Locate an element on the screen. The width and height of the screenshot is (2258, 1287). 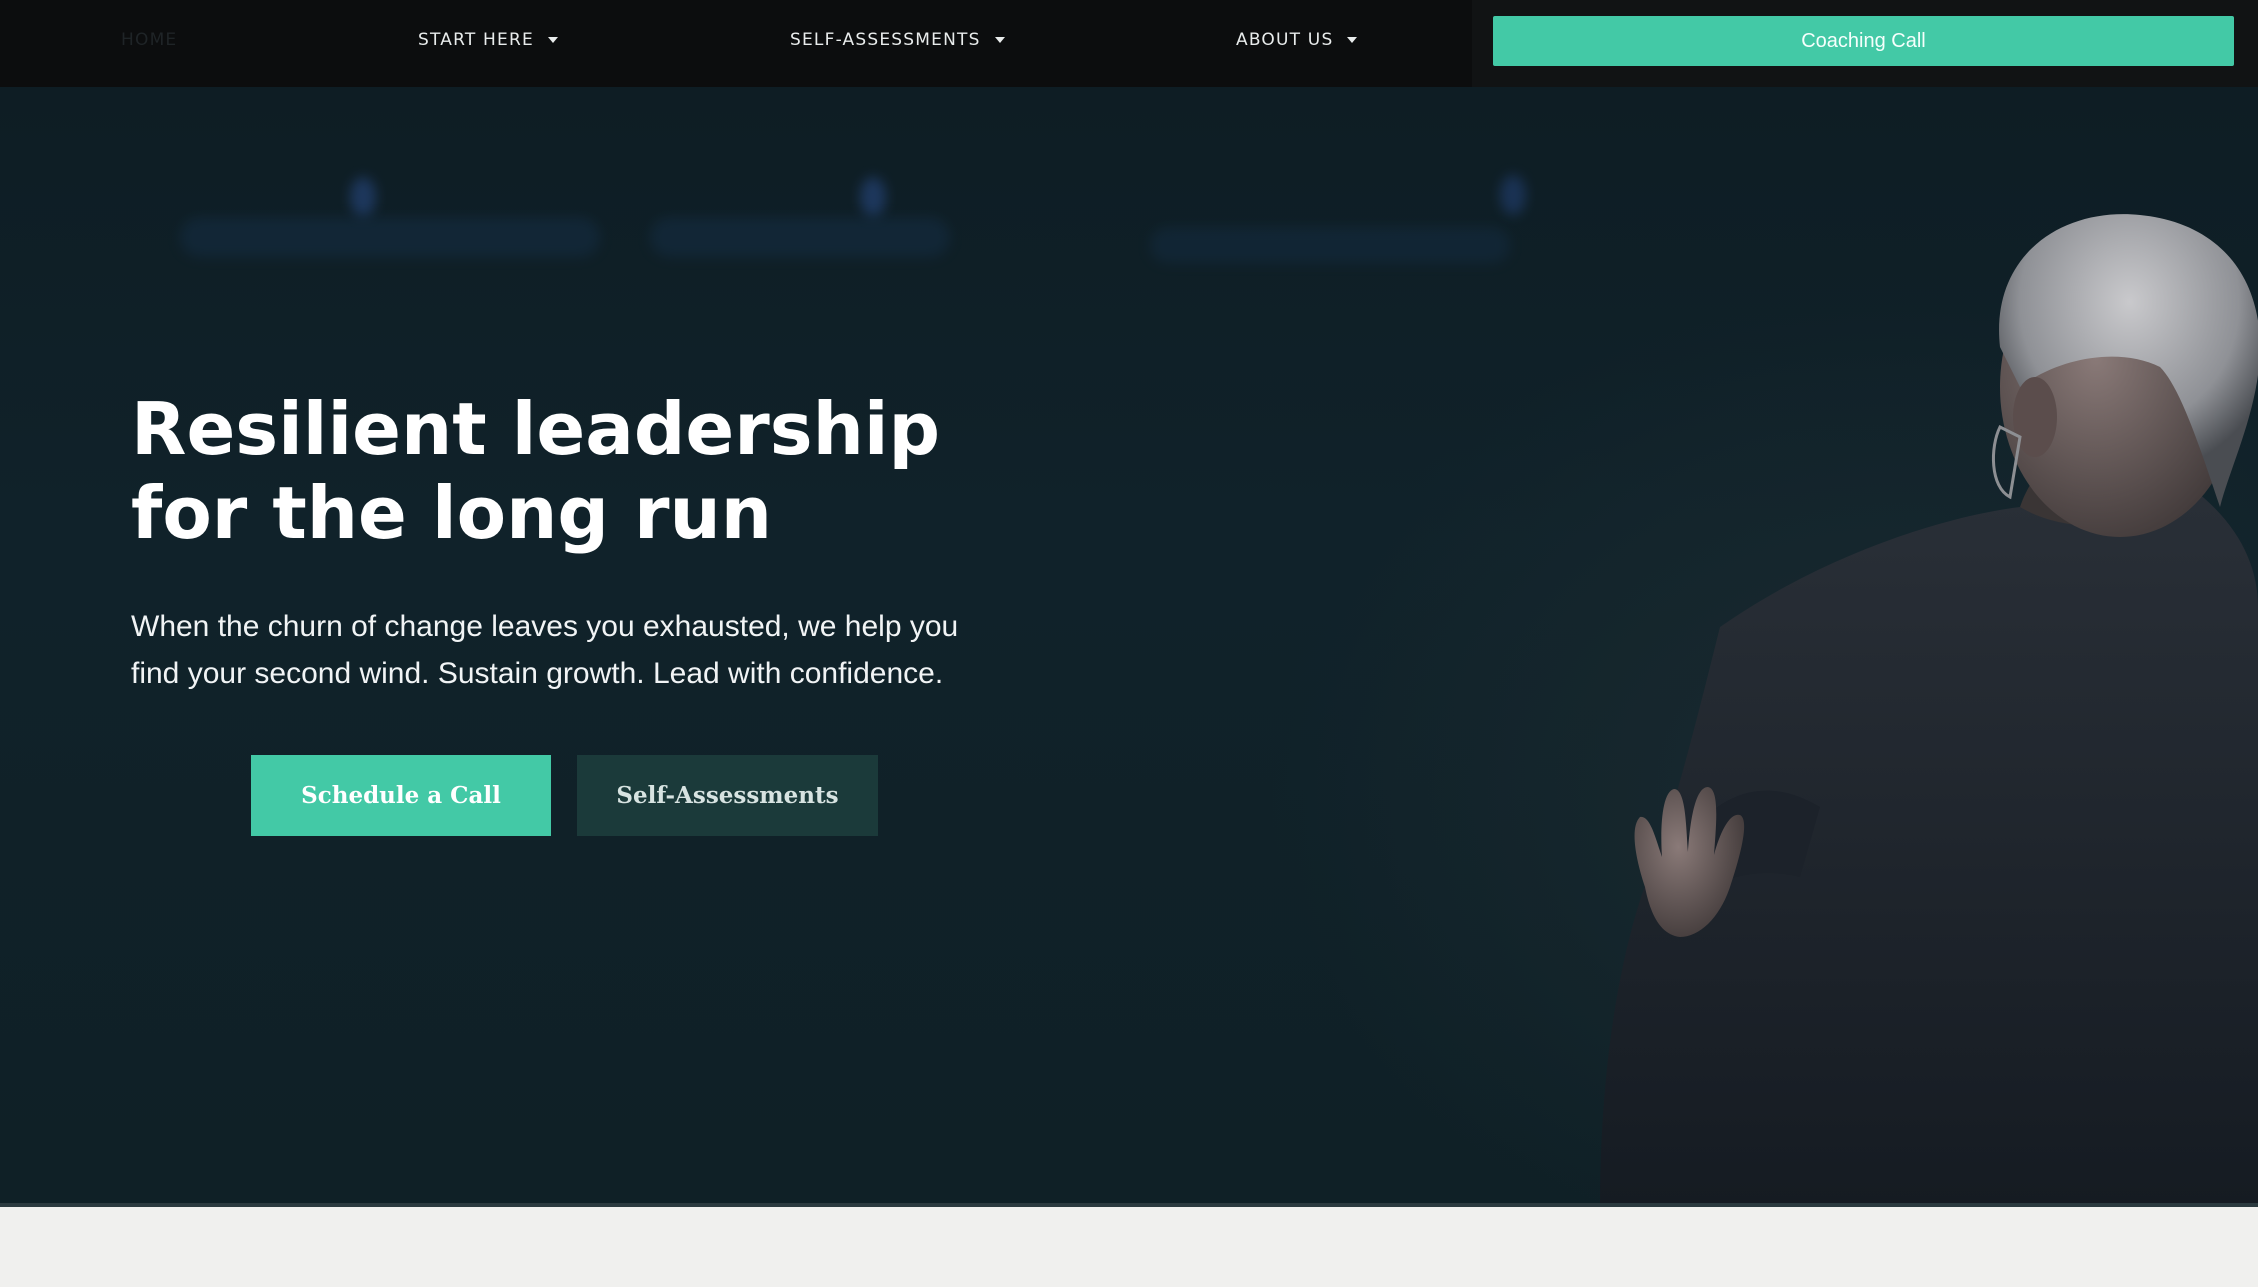
next-section-strip is located at coordinates (1129, 1248).